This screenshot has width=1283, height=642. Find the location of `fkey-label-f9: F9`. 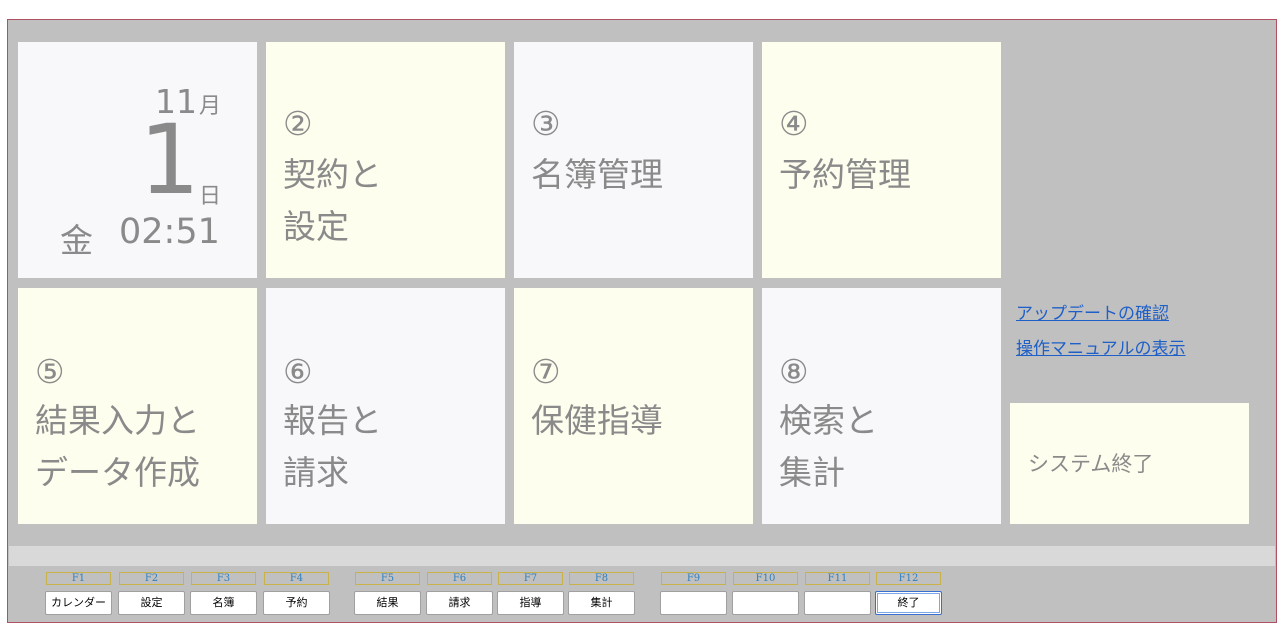

fkey-label-f9: F9 is located at coordinates (693, 578).